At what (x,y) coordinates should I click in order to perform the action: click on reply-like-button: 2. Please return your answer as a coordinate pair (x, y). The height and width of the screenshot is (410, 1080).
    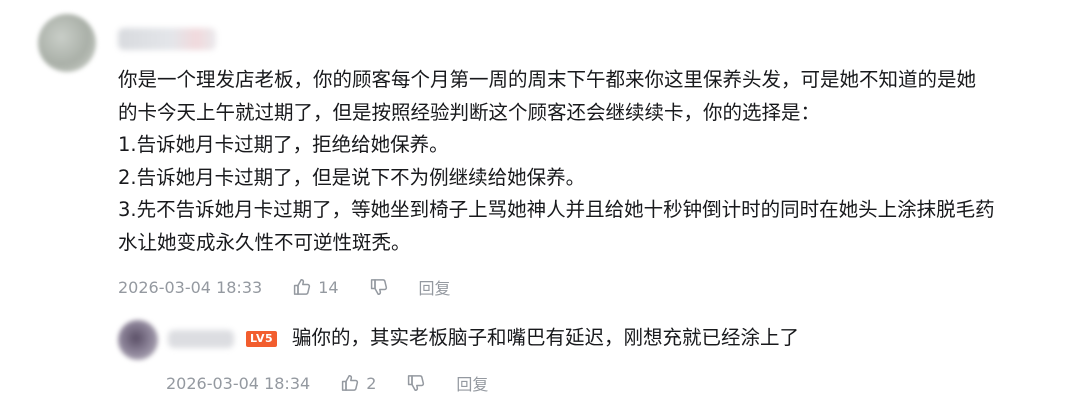
    Looking at the image, I should click on (358, 383).